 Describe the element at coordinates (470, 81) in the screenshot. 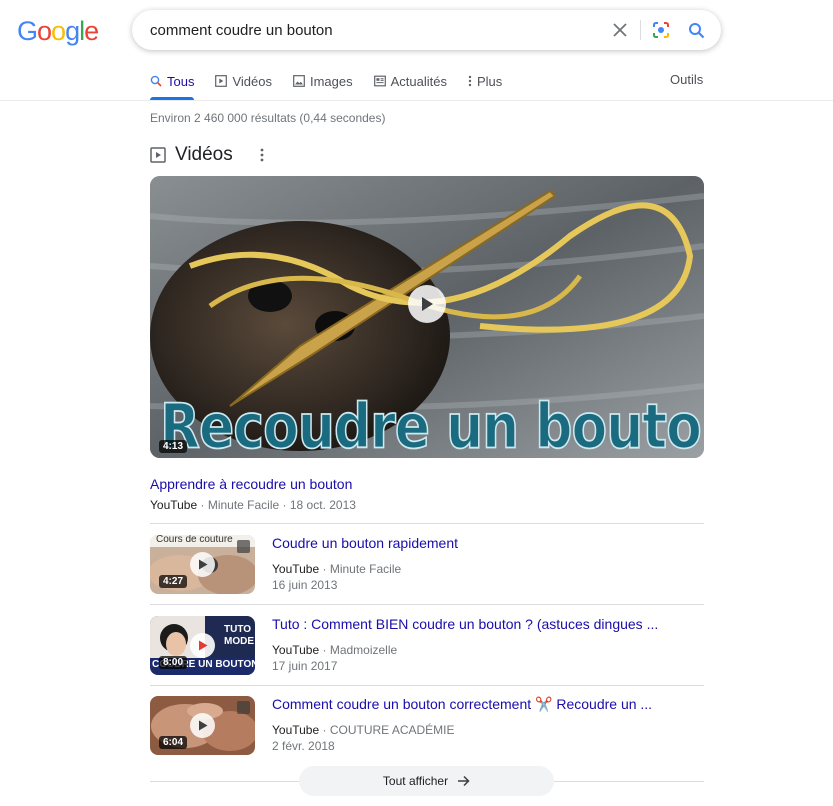

I see `more-vertical-icon` at that location.